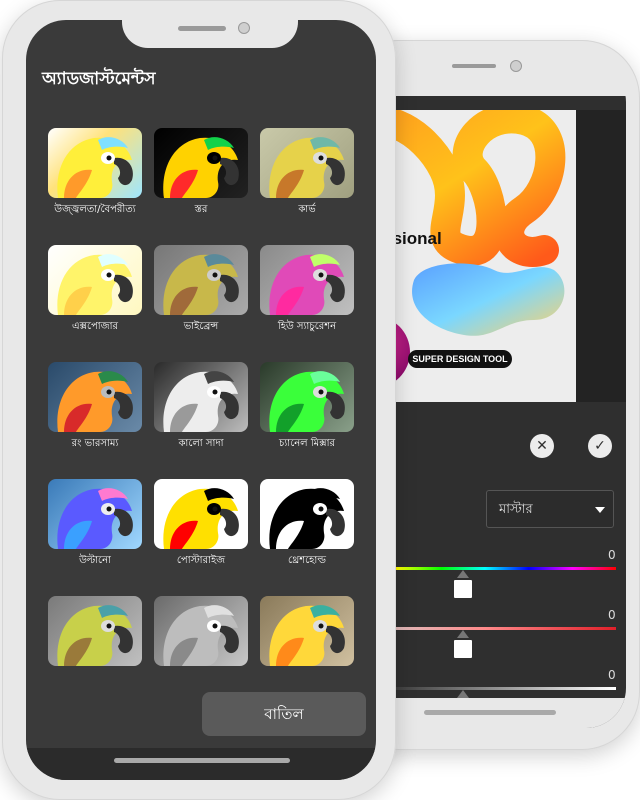 Image resolution: width=640 pixels, height=800 pixels. I want to click on filter-option: ভাইব্রেন্স, so click(201, 290).